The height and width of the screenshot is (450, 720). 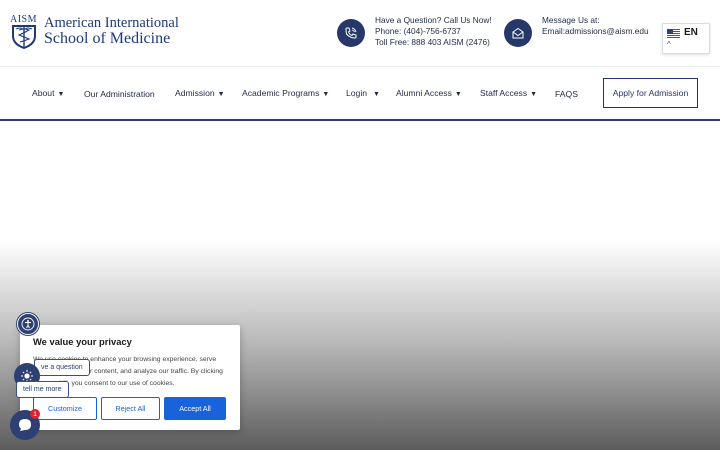 What do you see at coordinates (691, 32) in the screenshot?
I see `language-code: EN` at bounding box center [691, 32].